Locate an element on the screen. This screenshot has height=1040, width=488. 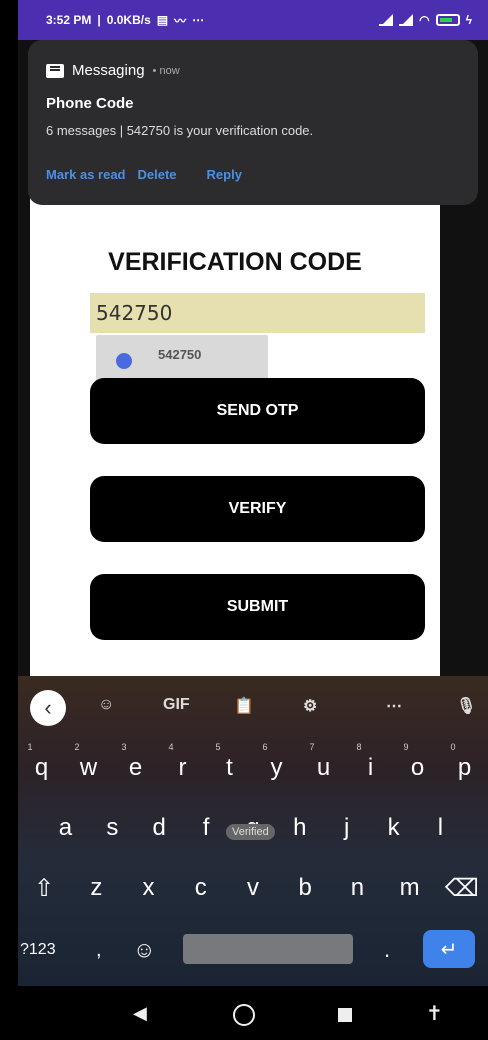
status-bar: 3:52 PM | 0.0KB/s ▤ 〰 ⋯ ◠ ϟ is located at coordinates (253, 20).